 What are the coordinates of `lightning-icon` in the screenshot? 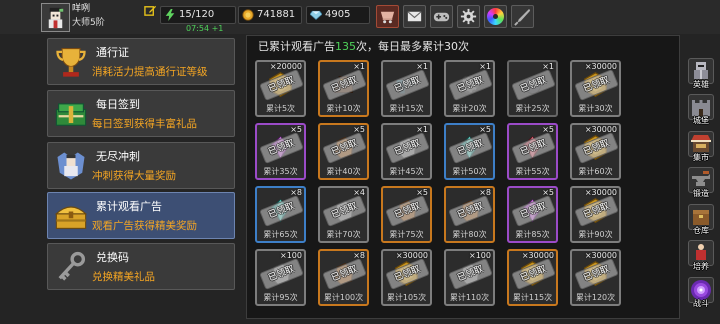 It's located at (170, 15).